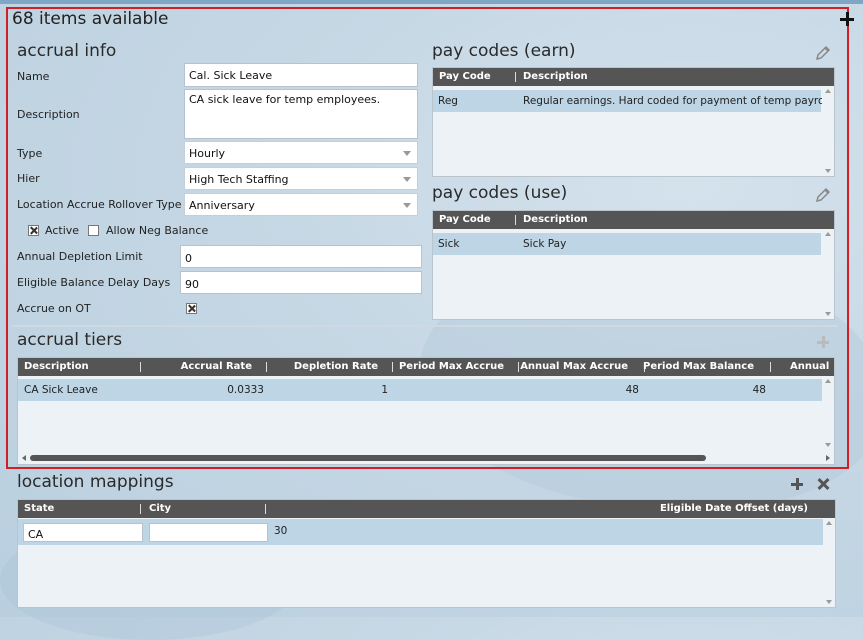  Describe the element at coordinates (384, 390) in the screenshot. I see `cell-depletion-rate: 1` at that location.